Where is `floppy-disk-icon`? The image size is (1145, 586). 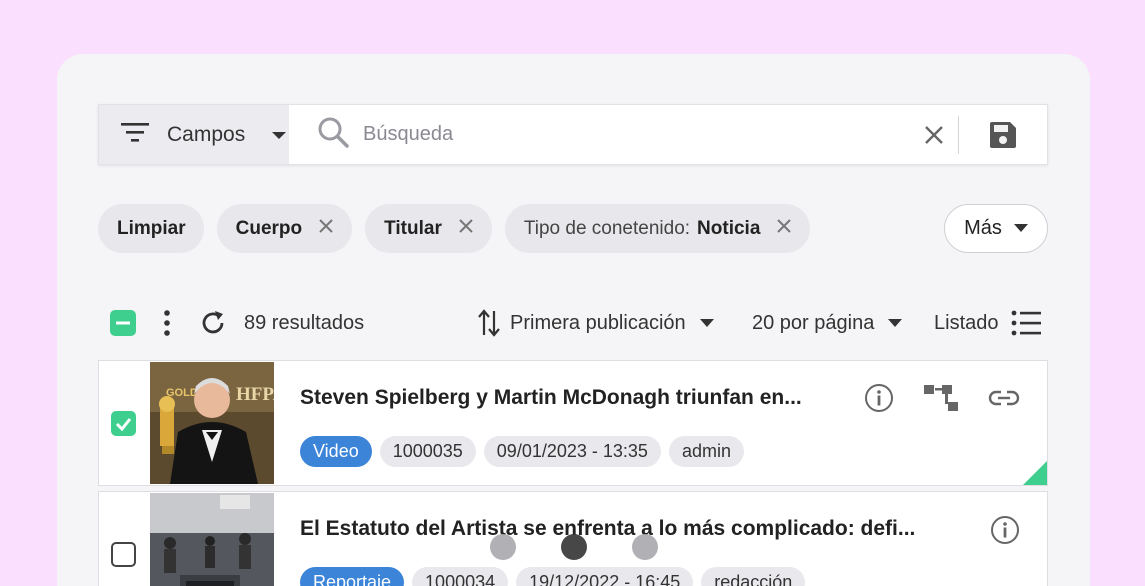
floppy-disk-icon is located at coordinates (1003, 134).